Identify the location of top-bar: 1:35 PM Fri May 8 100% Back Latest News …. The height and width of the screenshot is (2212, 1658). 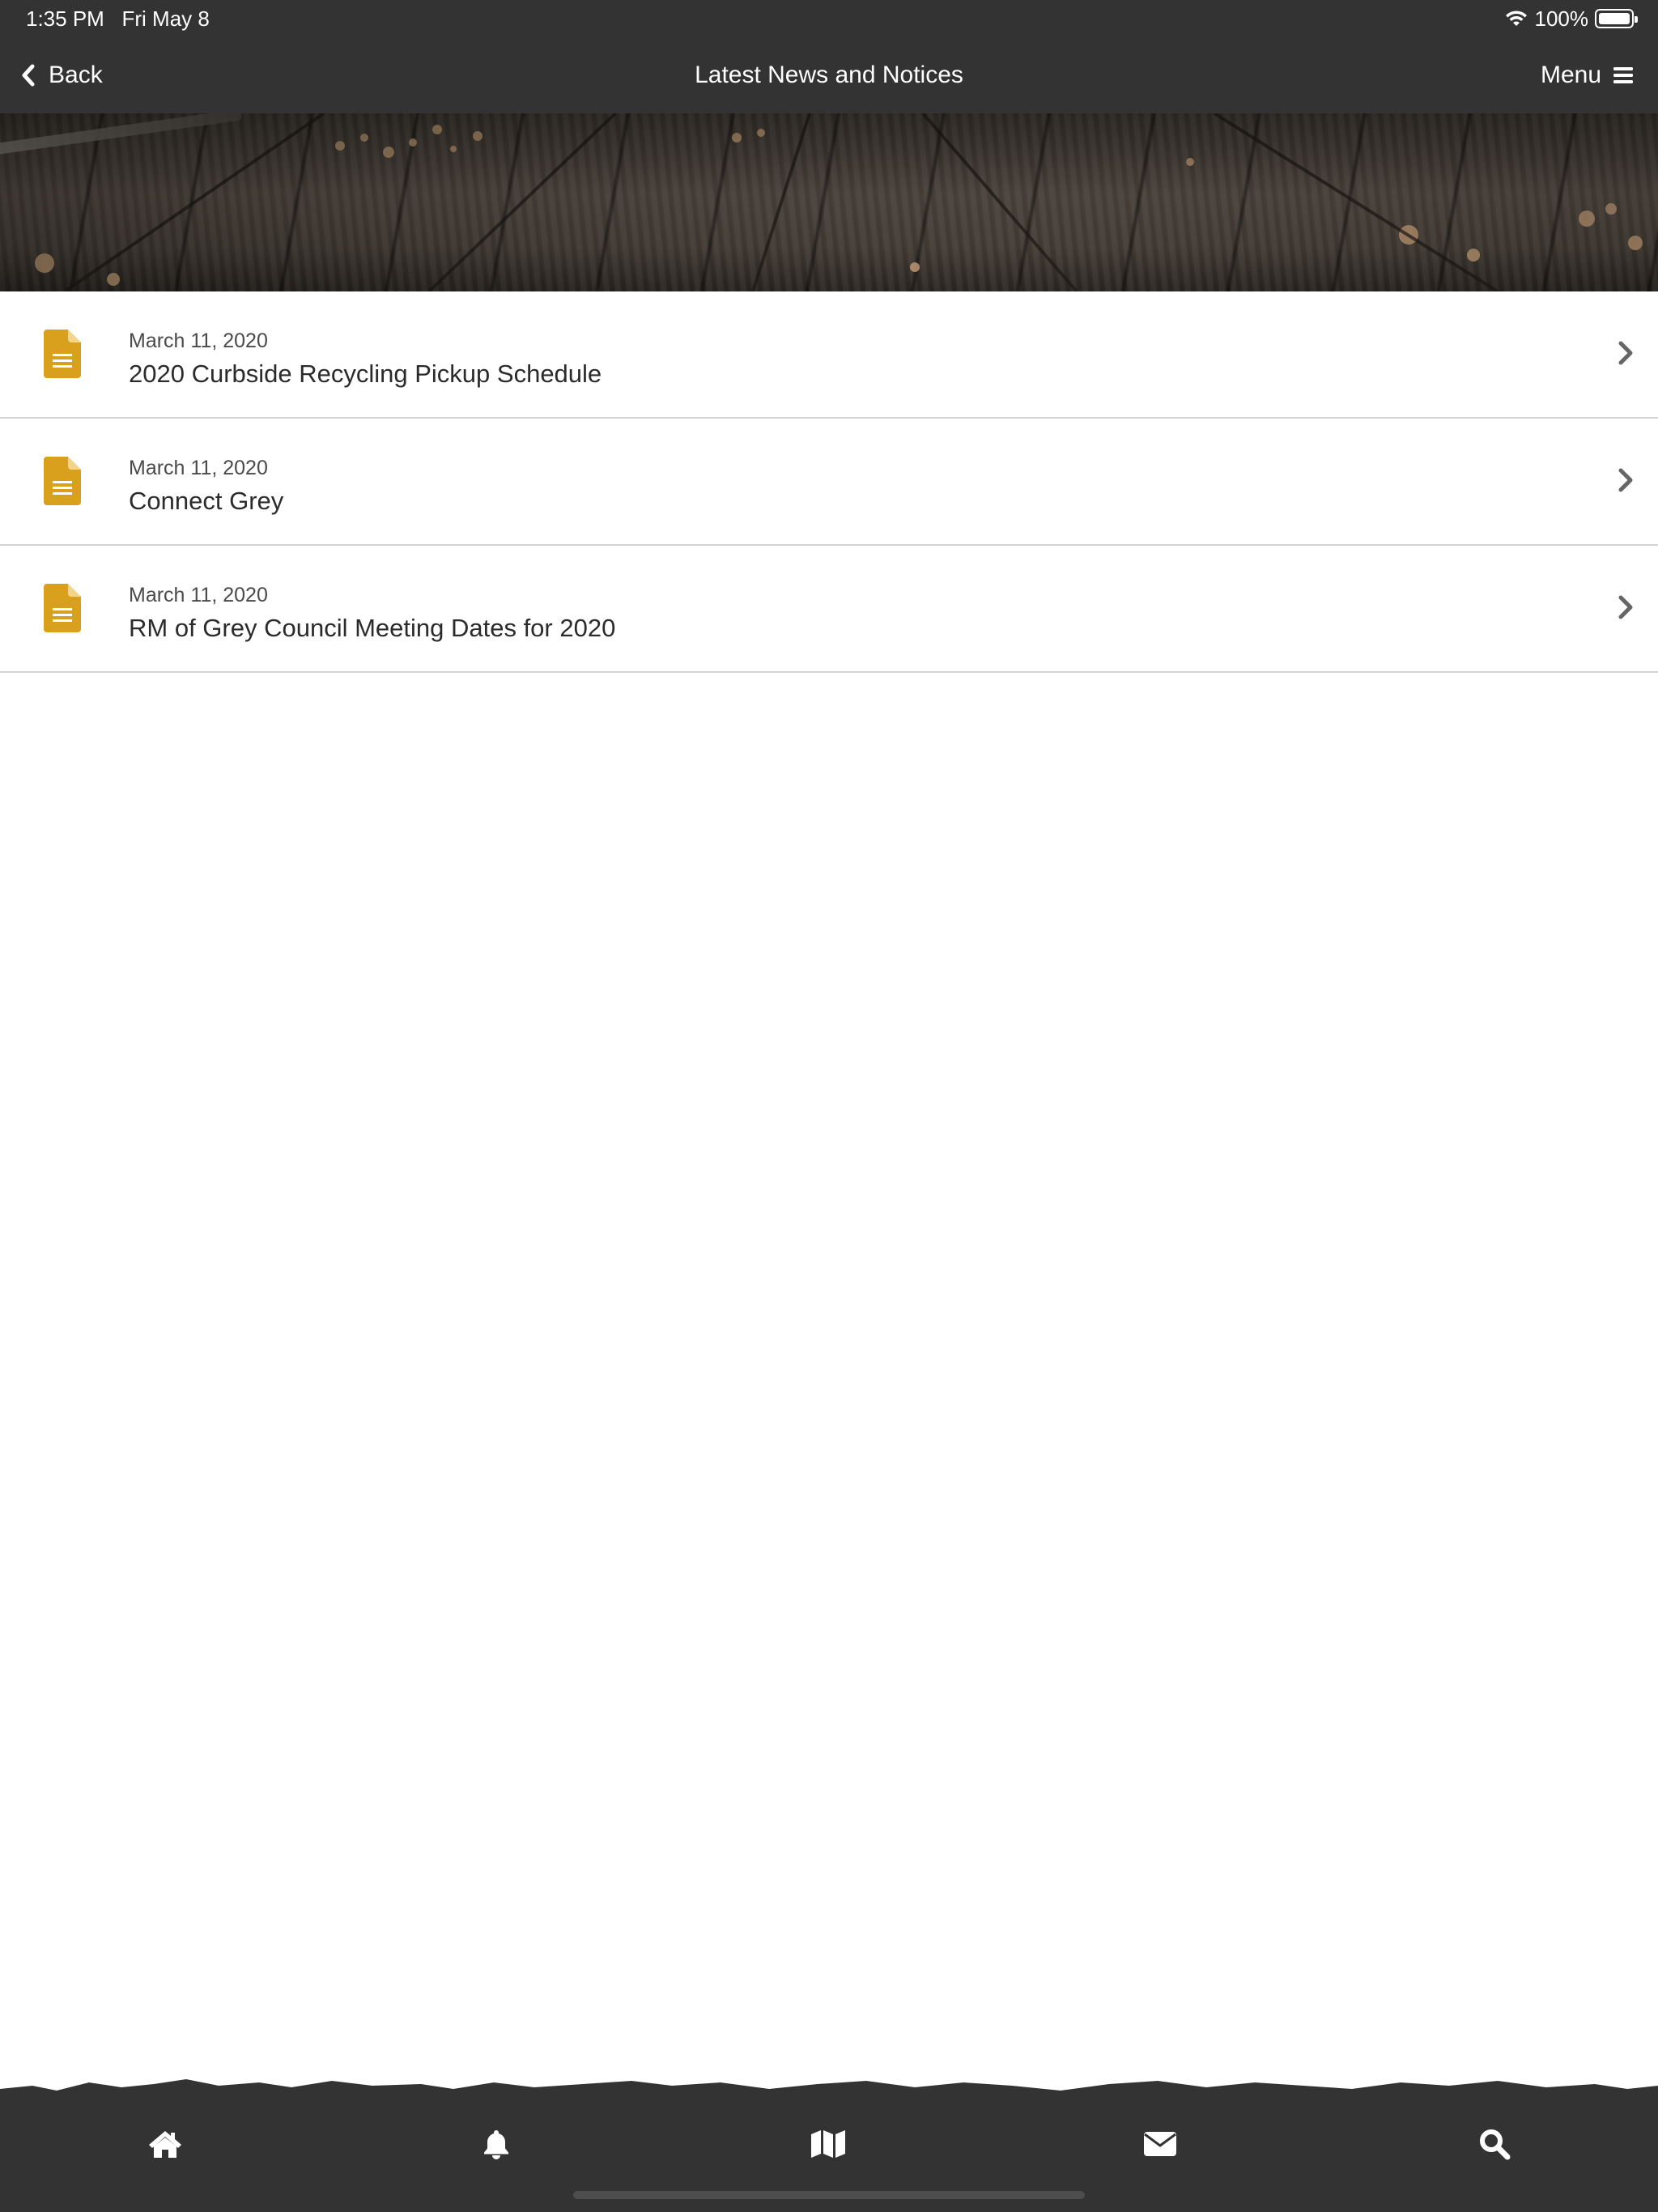
(829, 56).